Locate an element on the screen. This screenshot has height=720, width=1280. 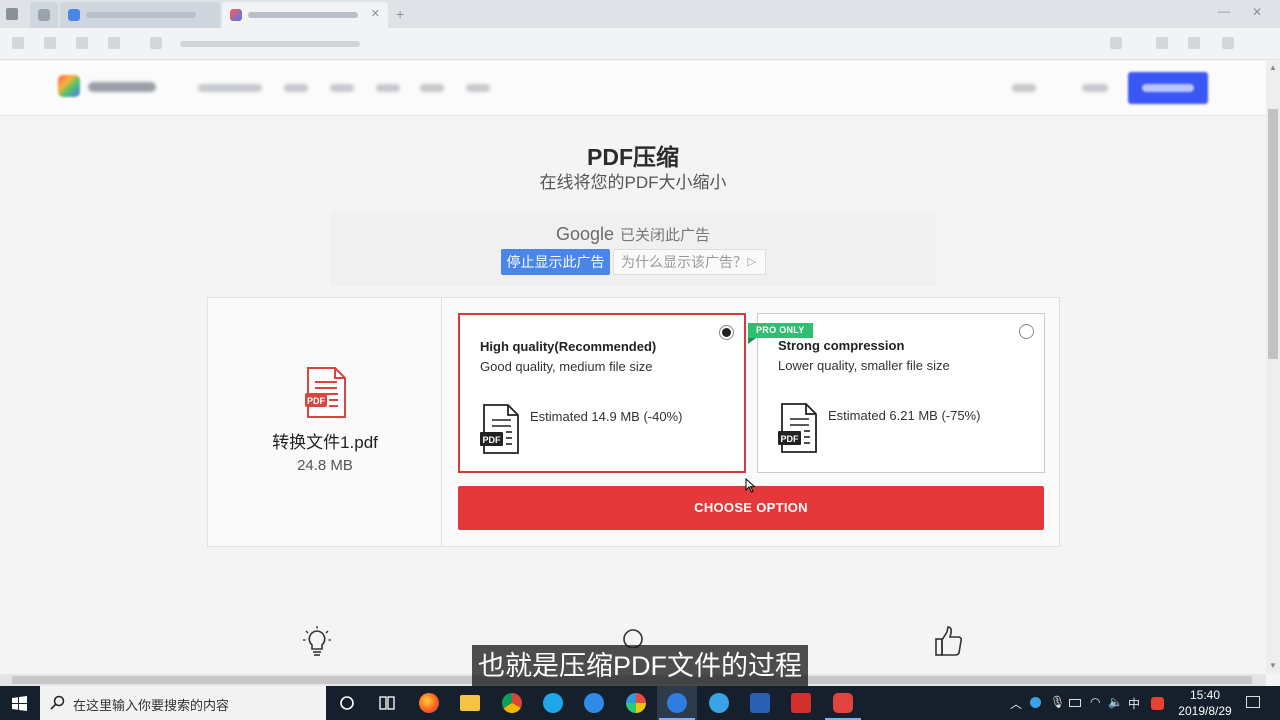
acrobat-icon is located at coordinates (801, 703).